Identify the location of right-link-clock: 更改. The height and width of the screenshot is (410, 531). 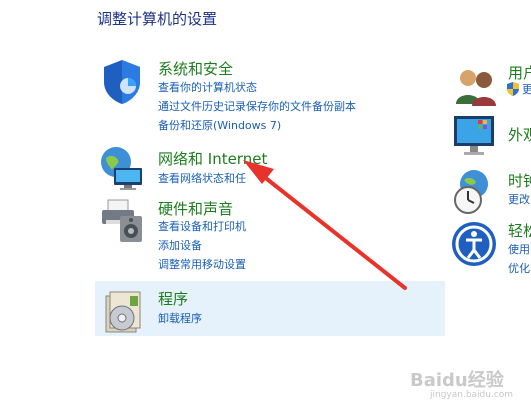
(519, 199).